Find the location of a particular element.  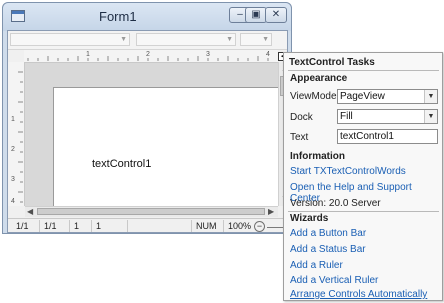

status-bar: 1/1 1/1 1 1 NUM 100% − is located at coordinates (147, 225).